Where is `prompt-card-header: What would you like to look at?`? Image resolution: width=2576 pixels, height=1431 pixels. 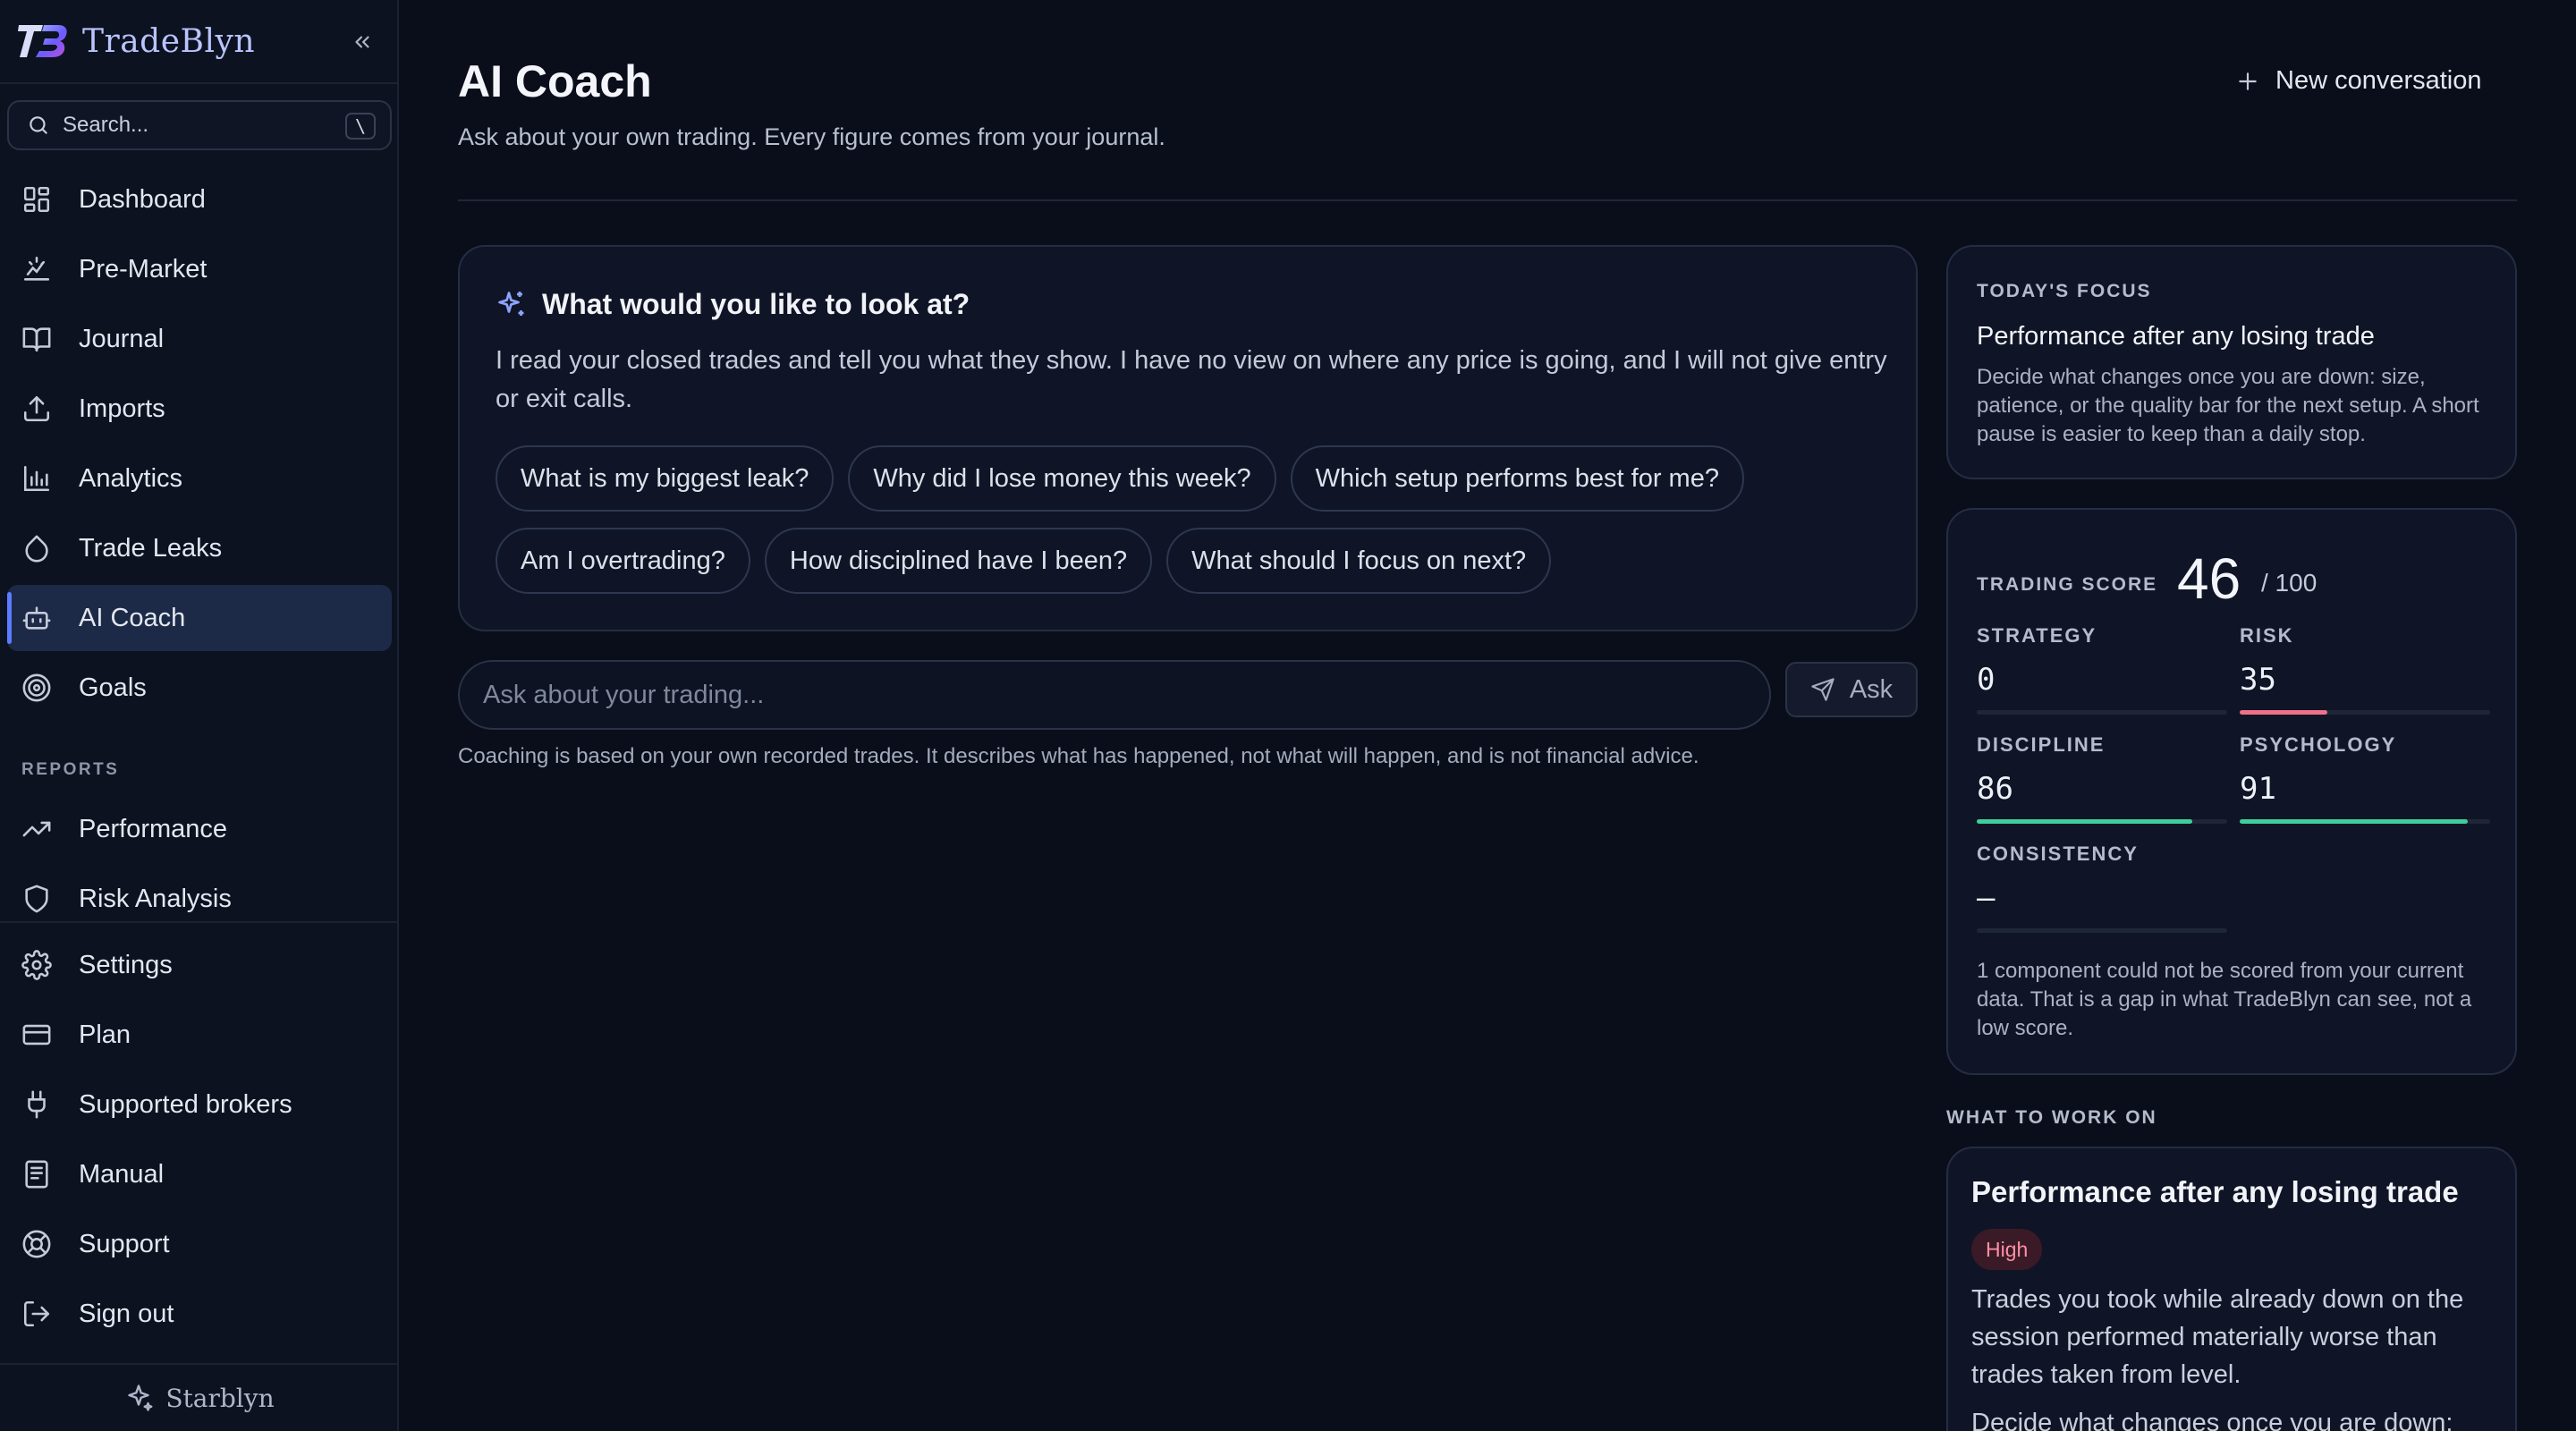 prompt-card-header: What would you like to look at? is located at coordinates (733, 304).